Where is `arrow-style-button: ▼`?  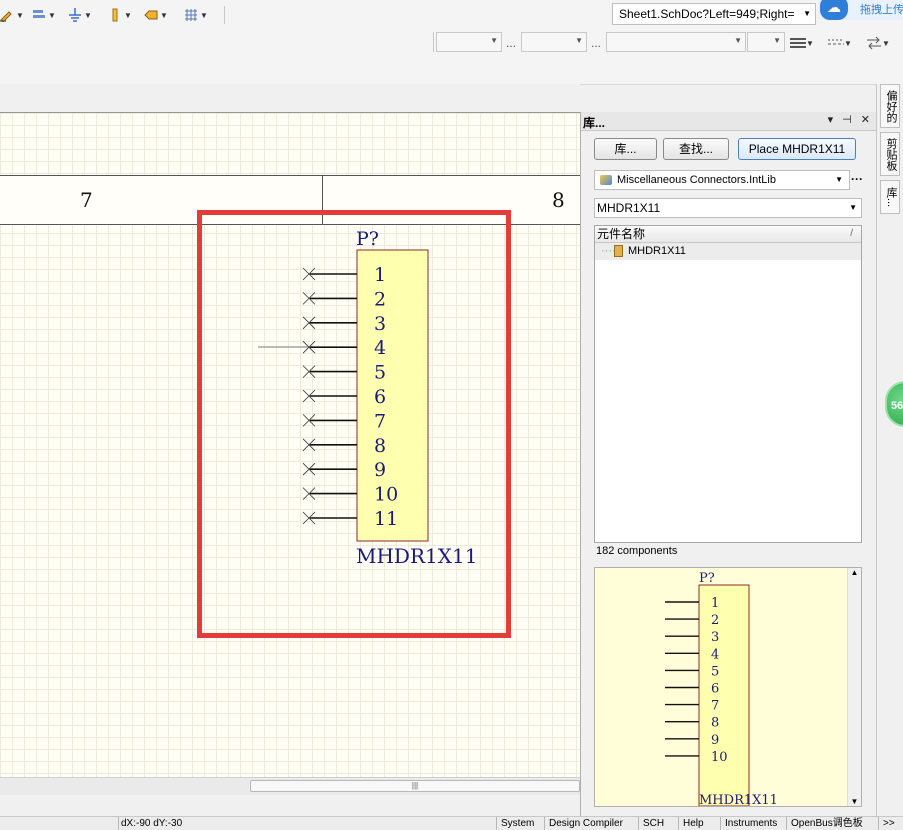
arrow-style-button: ▼ is located at coordinates (878, 43).